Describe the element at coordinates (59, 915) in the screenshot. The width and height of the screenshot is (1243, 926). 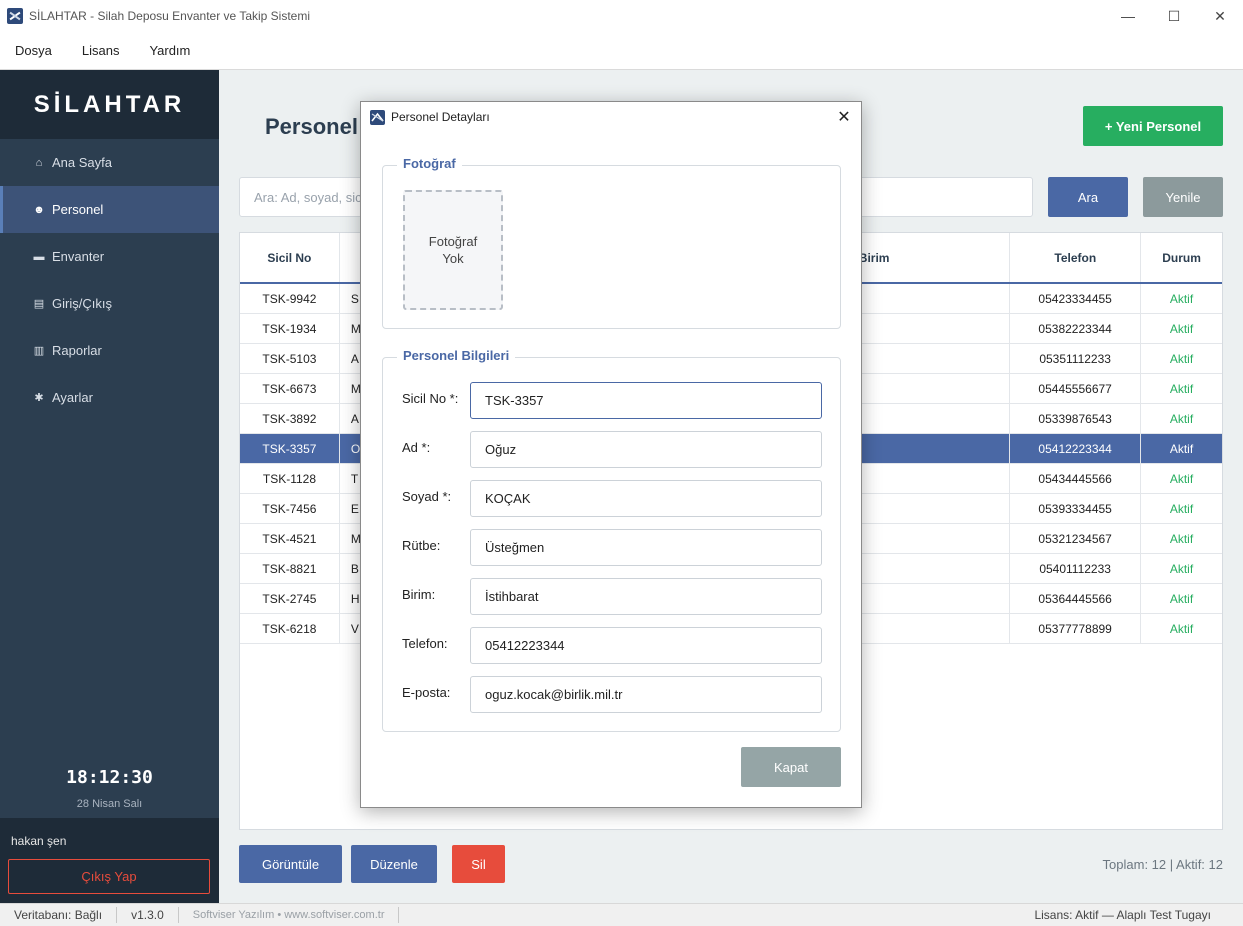
I see `db-status: Veritabanı: Bağlı` at that location.